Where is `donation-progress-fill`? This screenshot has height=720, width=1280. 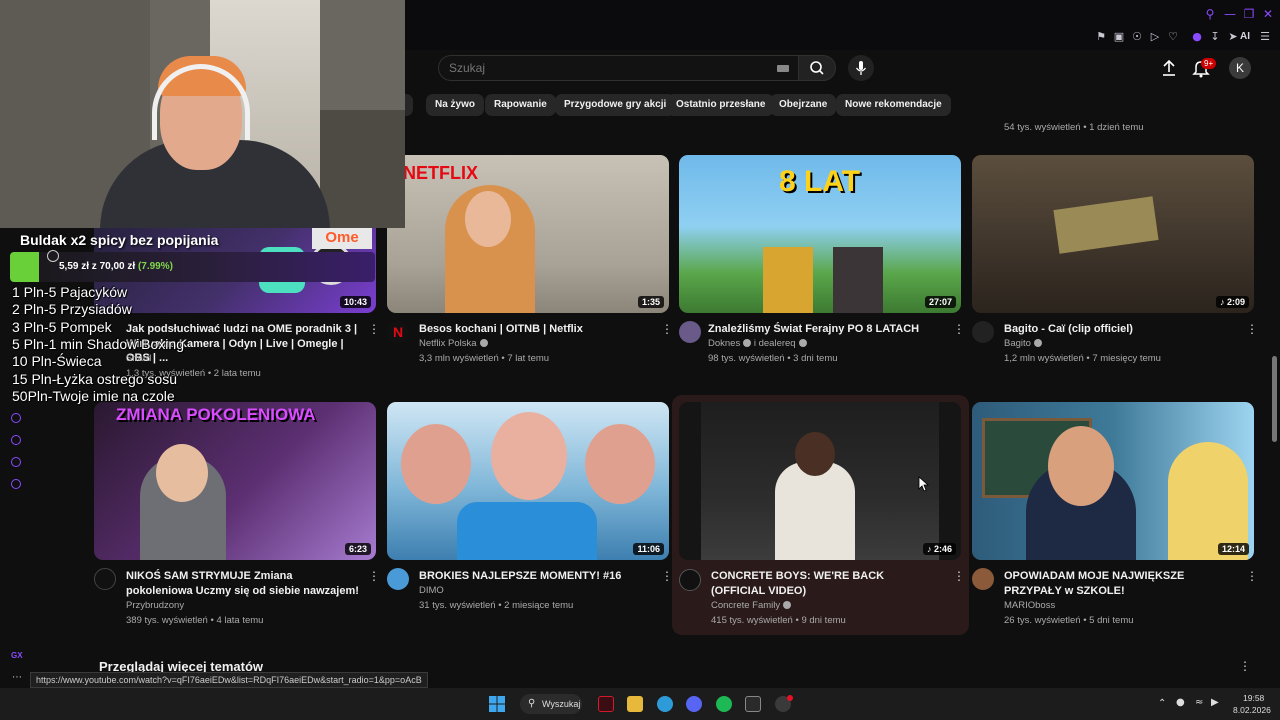 donation-progress-fill is located at coordinates (24, 267).